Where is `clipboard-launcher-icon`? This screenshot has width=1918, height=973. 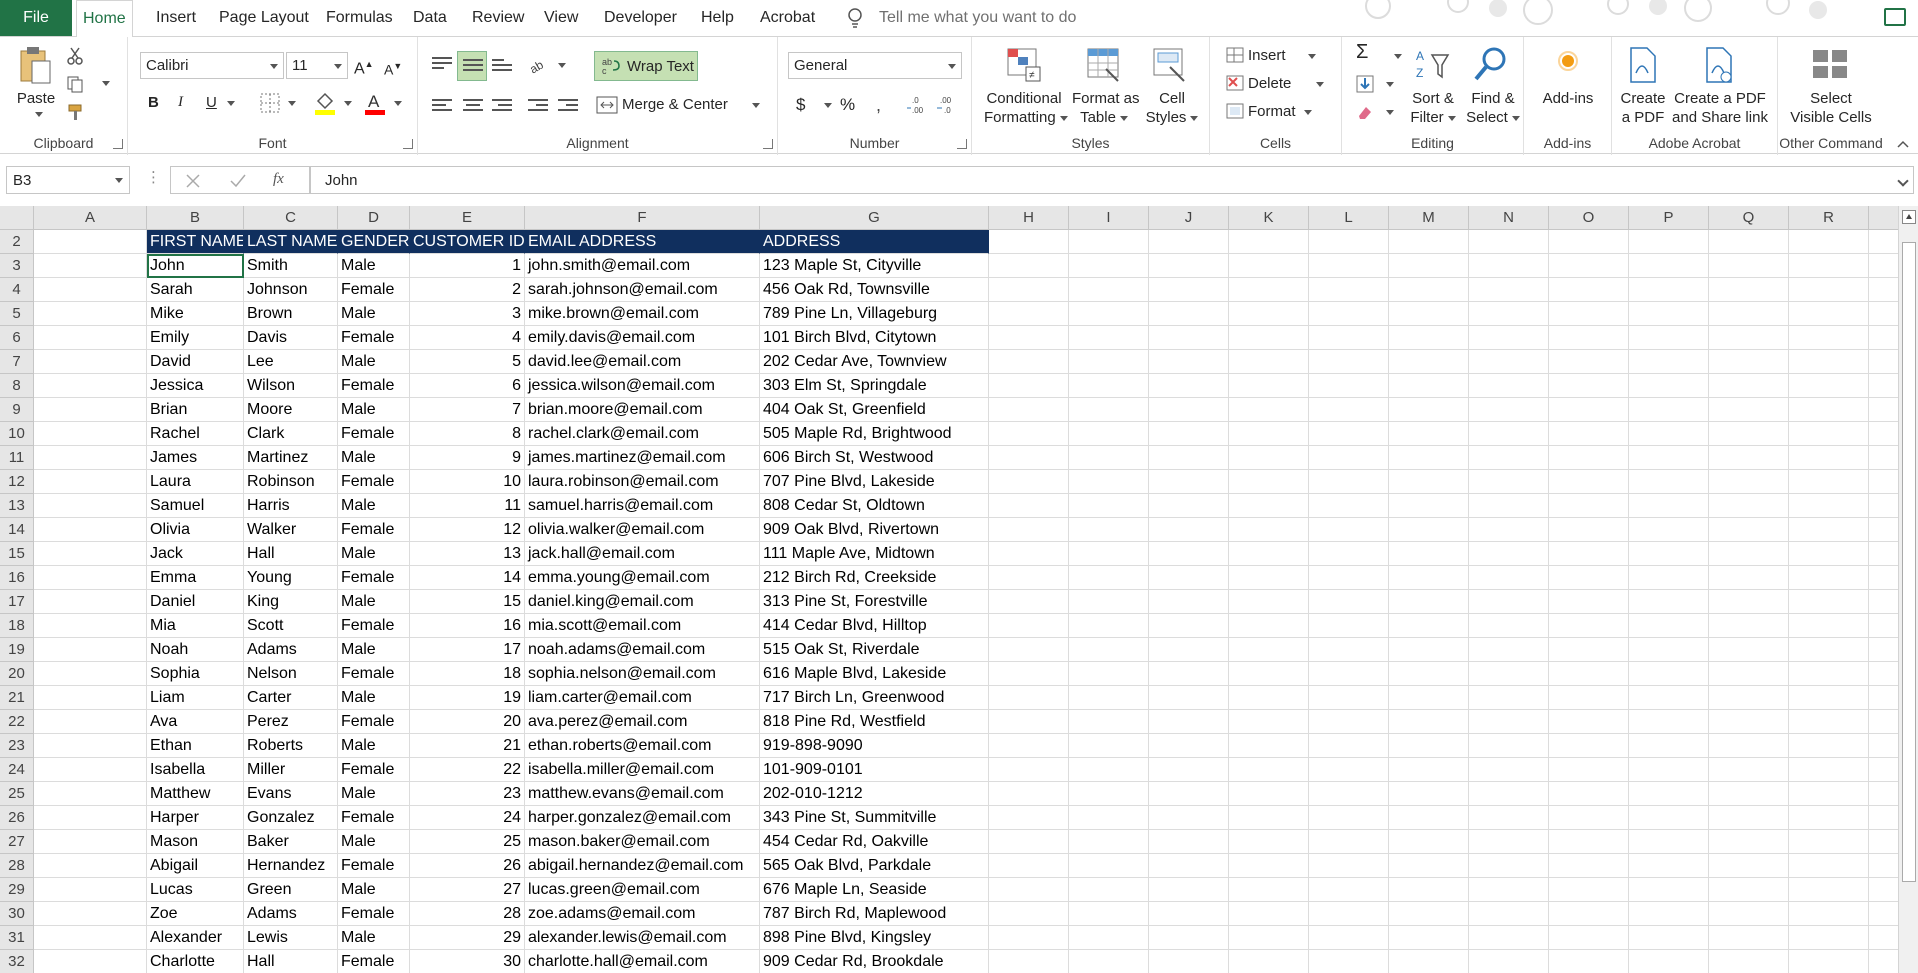 clipboard-launcher-icon is located at coordinates (118, 144).